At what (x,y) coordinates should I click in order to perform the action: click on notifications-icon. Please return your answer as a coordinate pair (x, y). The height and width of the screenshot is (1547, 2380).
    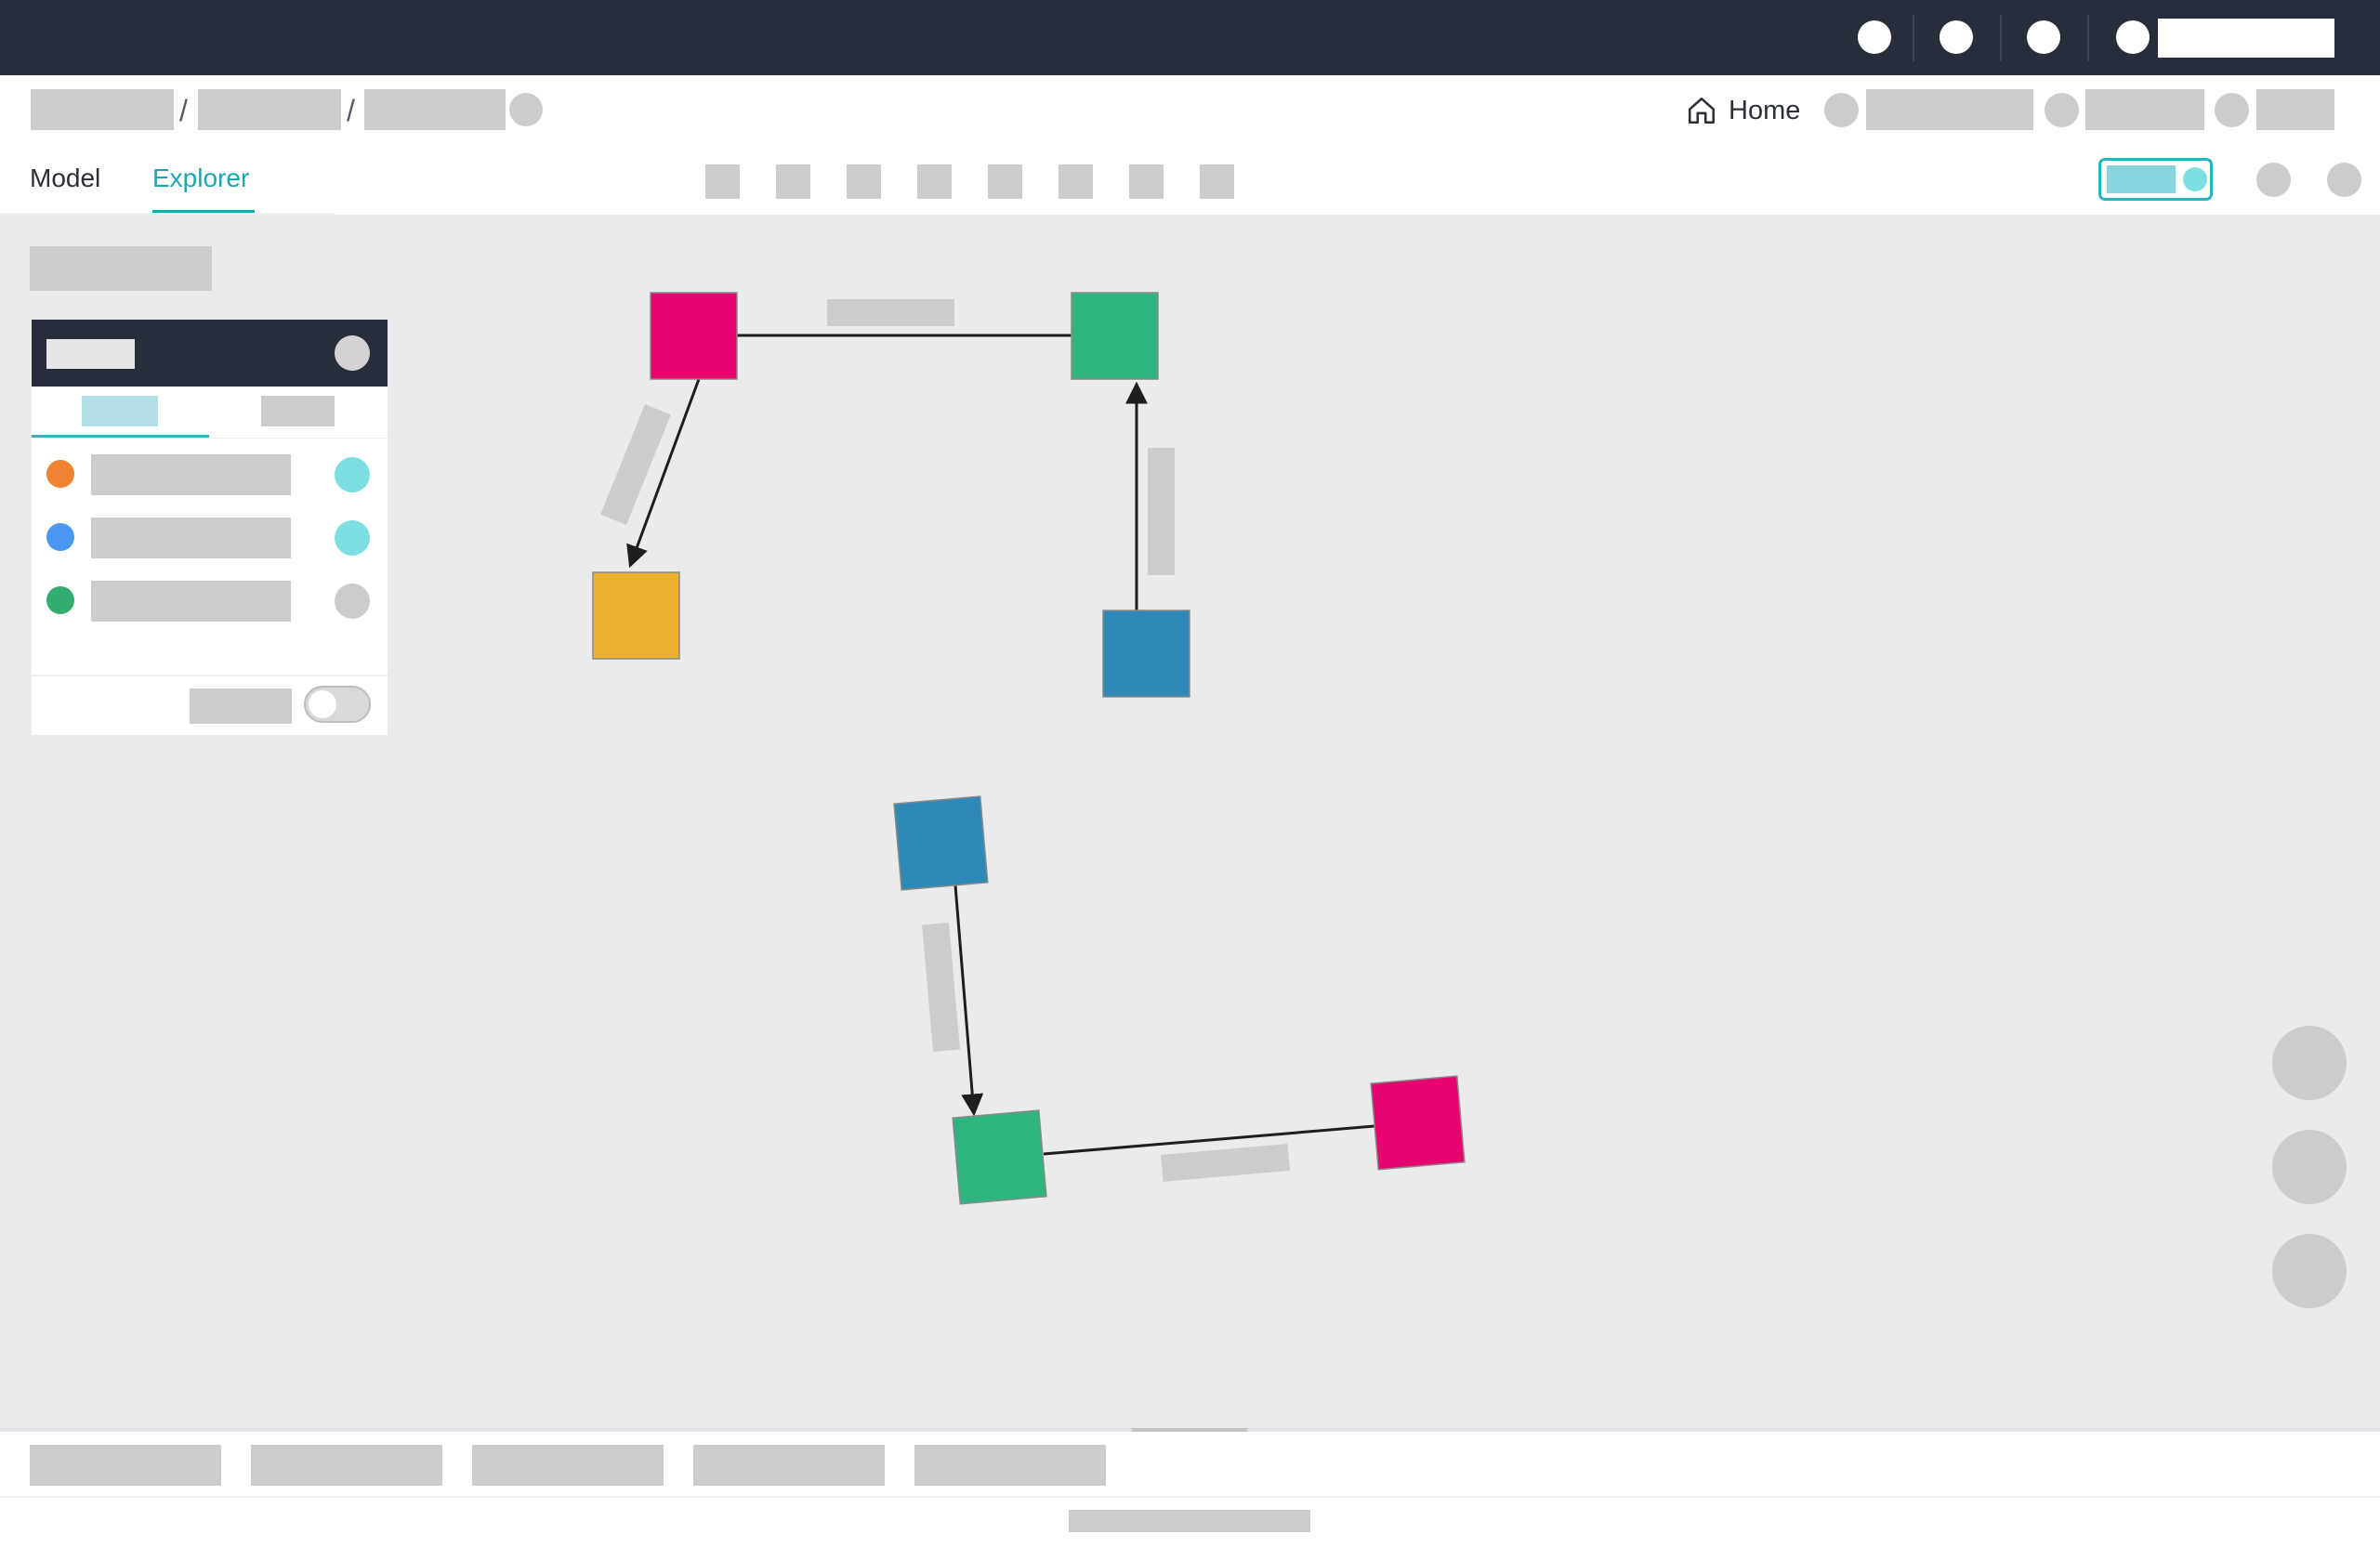
    Looking at the image, I should click on (1957, 37).